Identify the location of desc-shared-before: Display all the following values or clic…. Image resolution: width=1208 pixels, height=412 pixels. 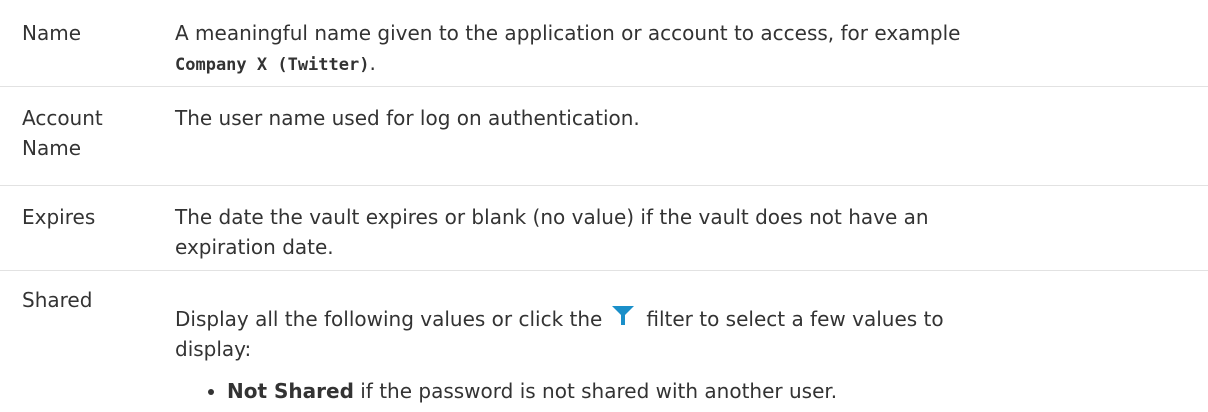
(389, 319).